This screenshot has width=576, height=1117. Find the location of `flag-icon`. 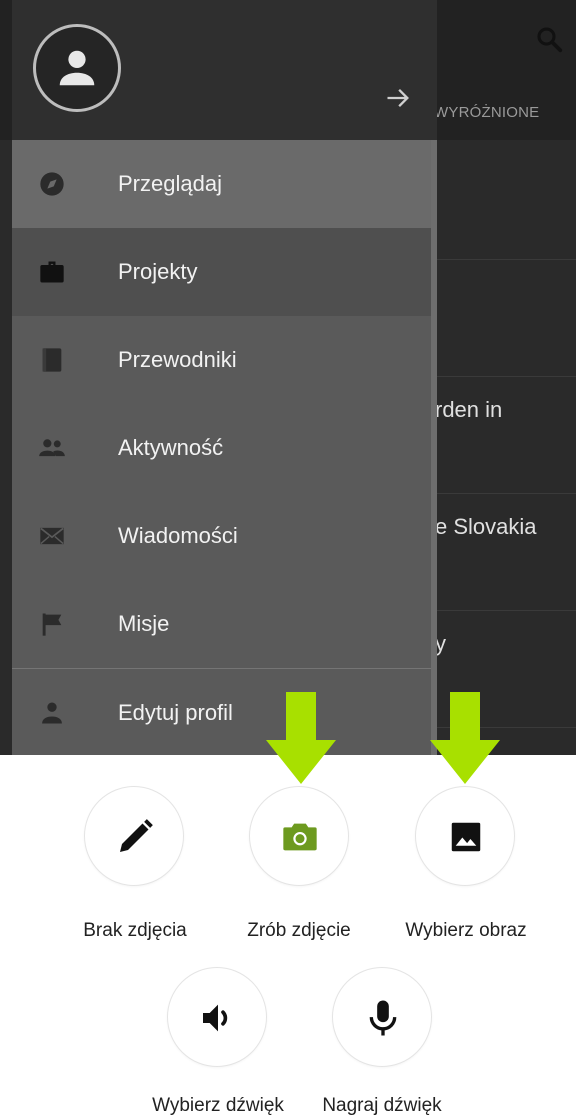

flag-icon is located at coordinates (52, 624).